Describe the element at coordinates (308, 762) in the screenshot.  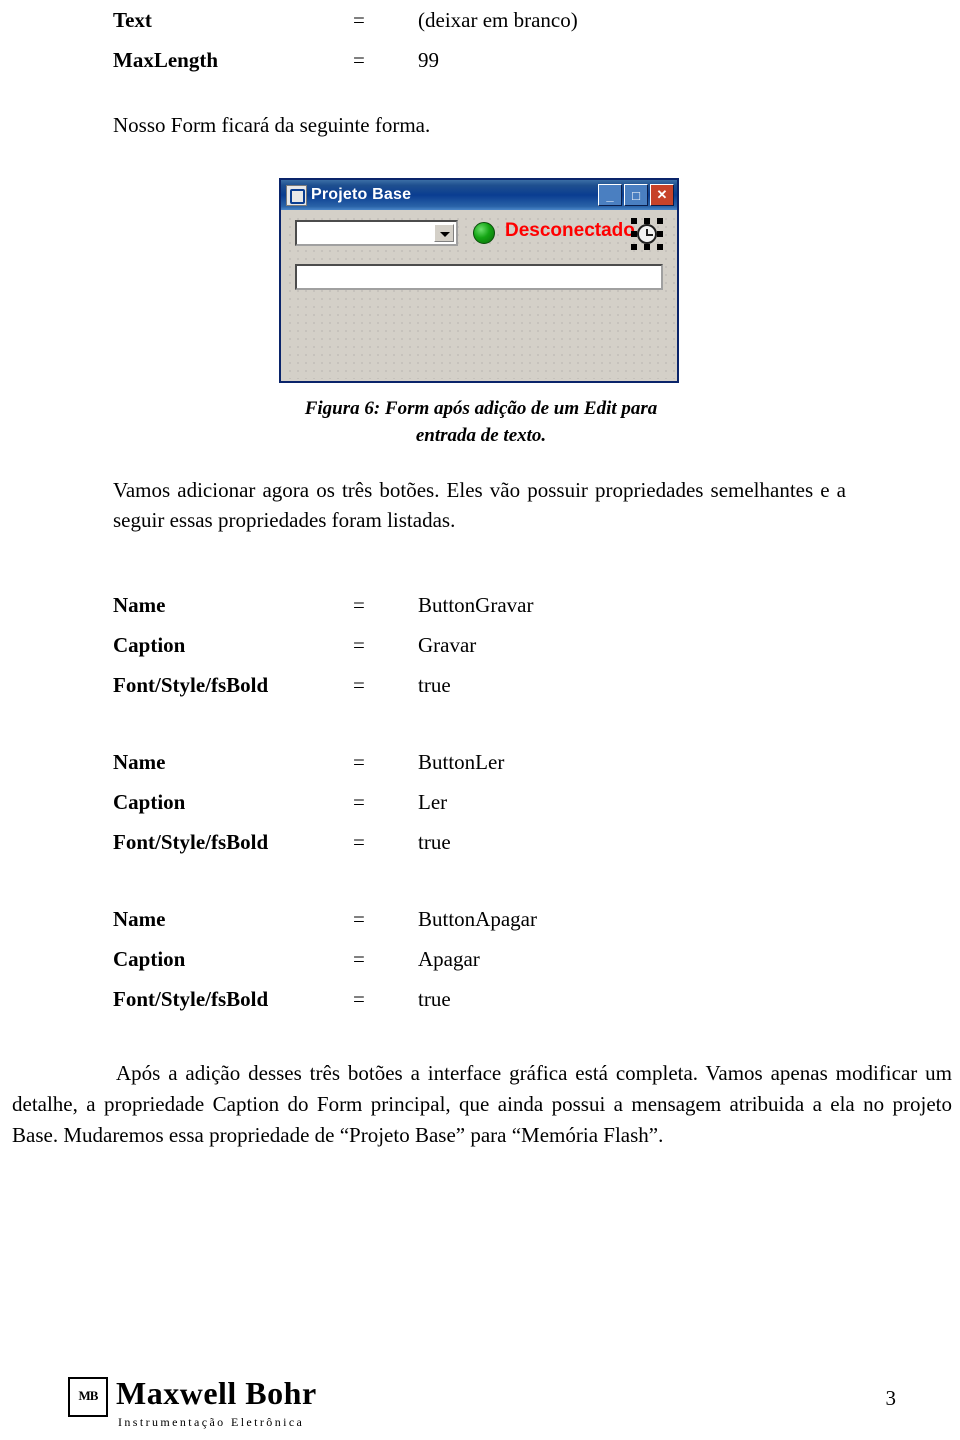
I see `property-row: Name = ButtonLer` at that location.